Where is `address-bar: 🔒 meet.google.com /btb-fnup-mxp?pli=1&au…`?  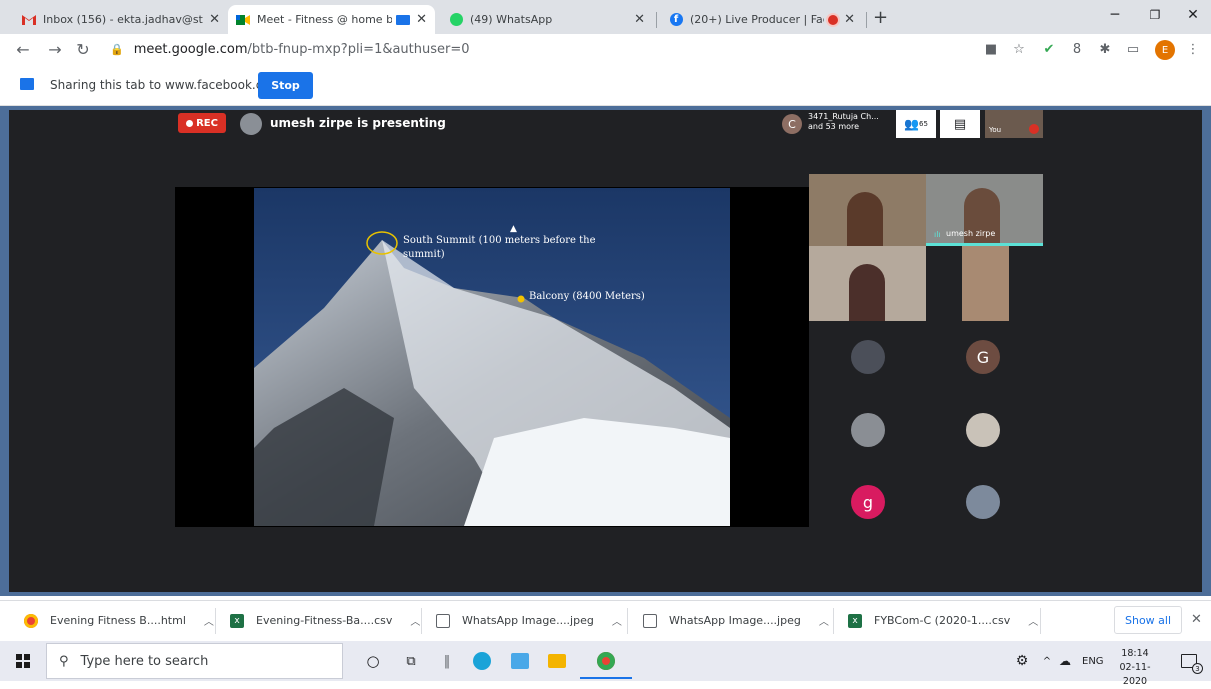 address-bar: 🔒 meet.google.com /btb-fnup-mxp?pli=1&au… is located at coordinates (290, 49).